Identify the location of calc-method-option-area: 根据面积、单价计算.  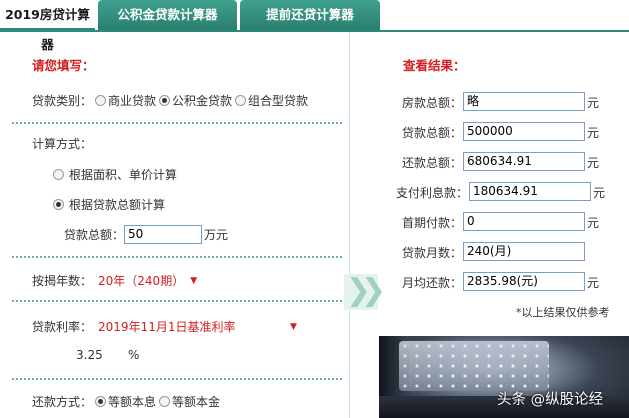
(113, 174).